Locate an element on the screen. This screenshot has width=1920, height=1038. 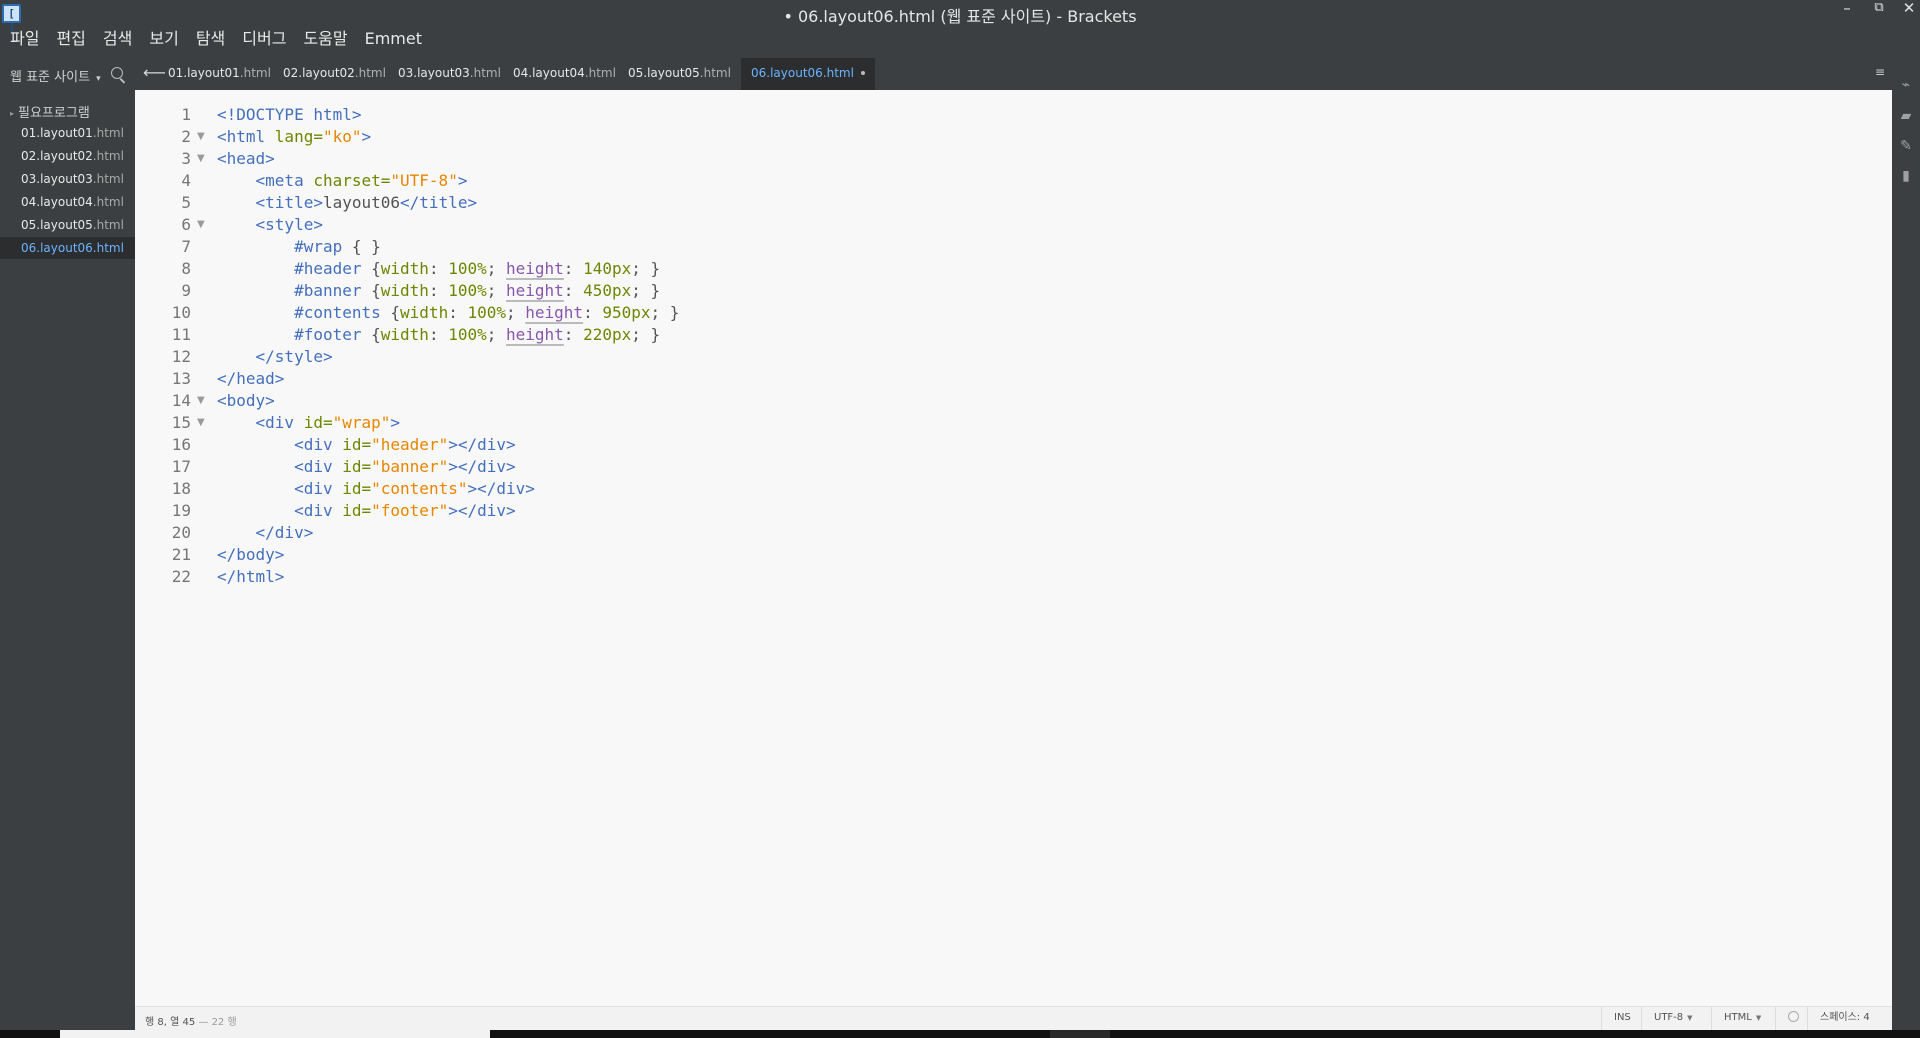
code-line: </head> is located at coordinates (250, 379).